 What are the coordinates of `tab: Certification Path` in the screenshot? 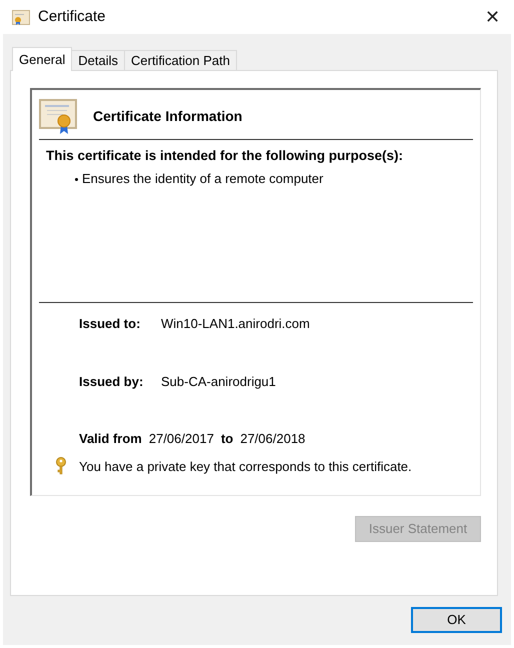 It's located at (180, 60).